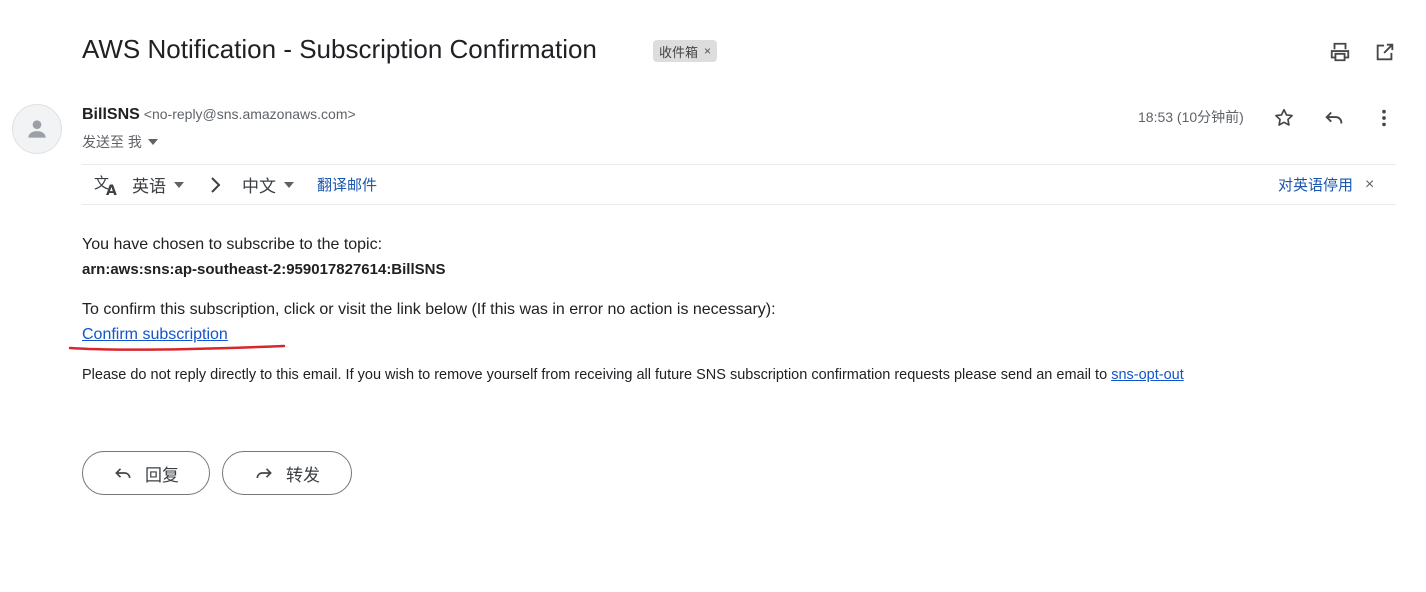 The height and width of the screenshot is (592, 1426). Describe the element at coordinates (679, 52) in the screenshot. I see `inbox-label-text: 收件箱` at that location.